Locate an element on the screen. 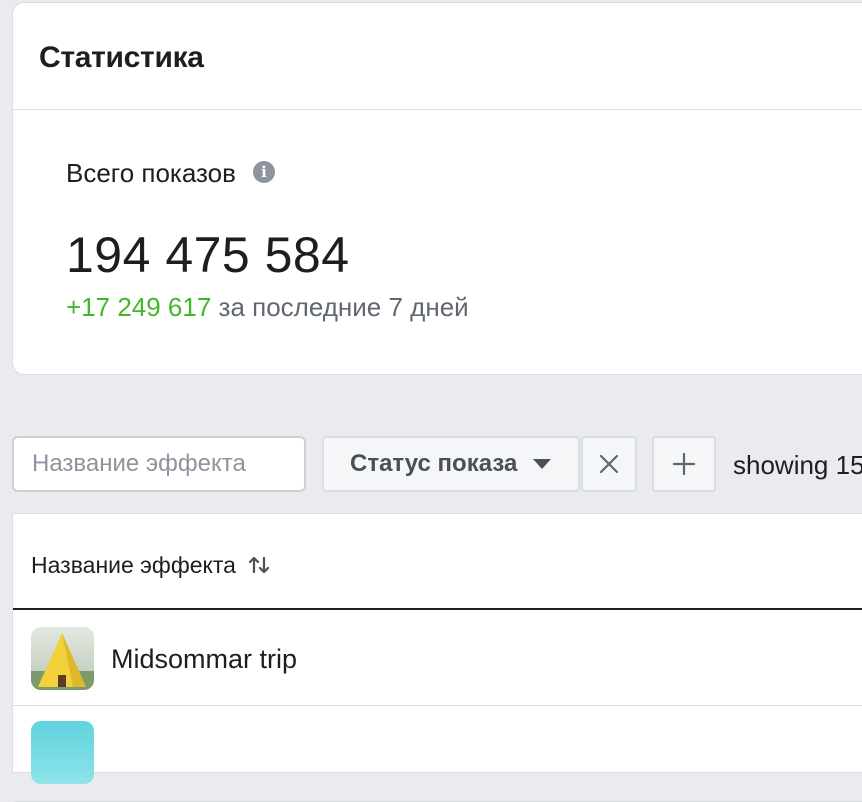 The width and height of the screenshot is (862, 802). table-row: Midsommar trip is located at coordinates (437, 658).